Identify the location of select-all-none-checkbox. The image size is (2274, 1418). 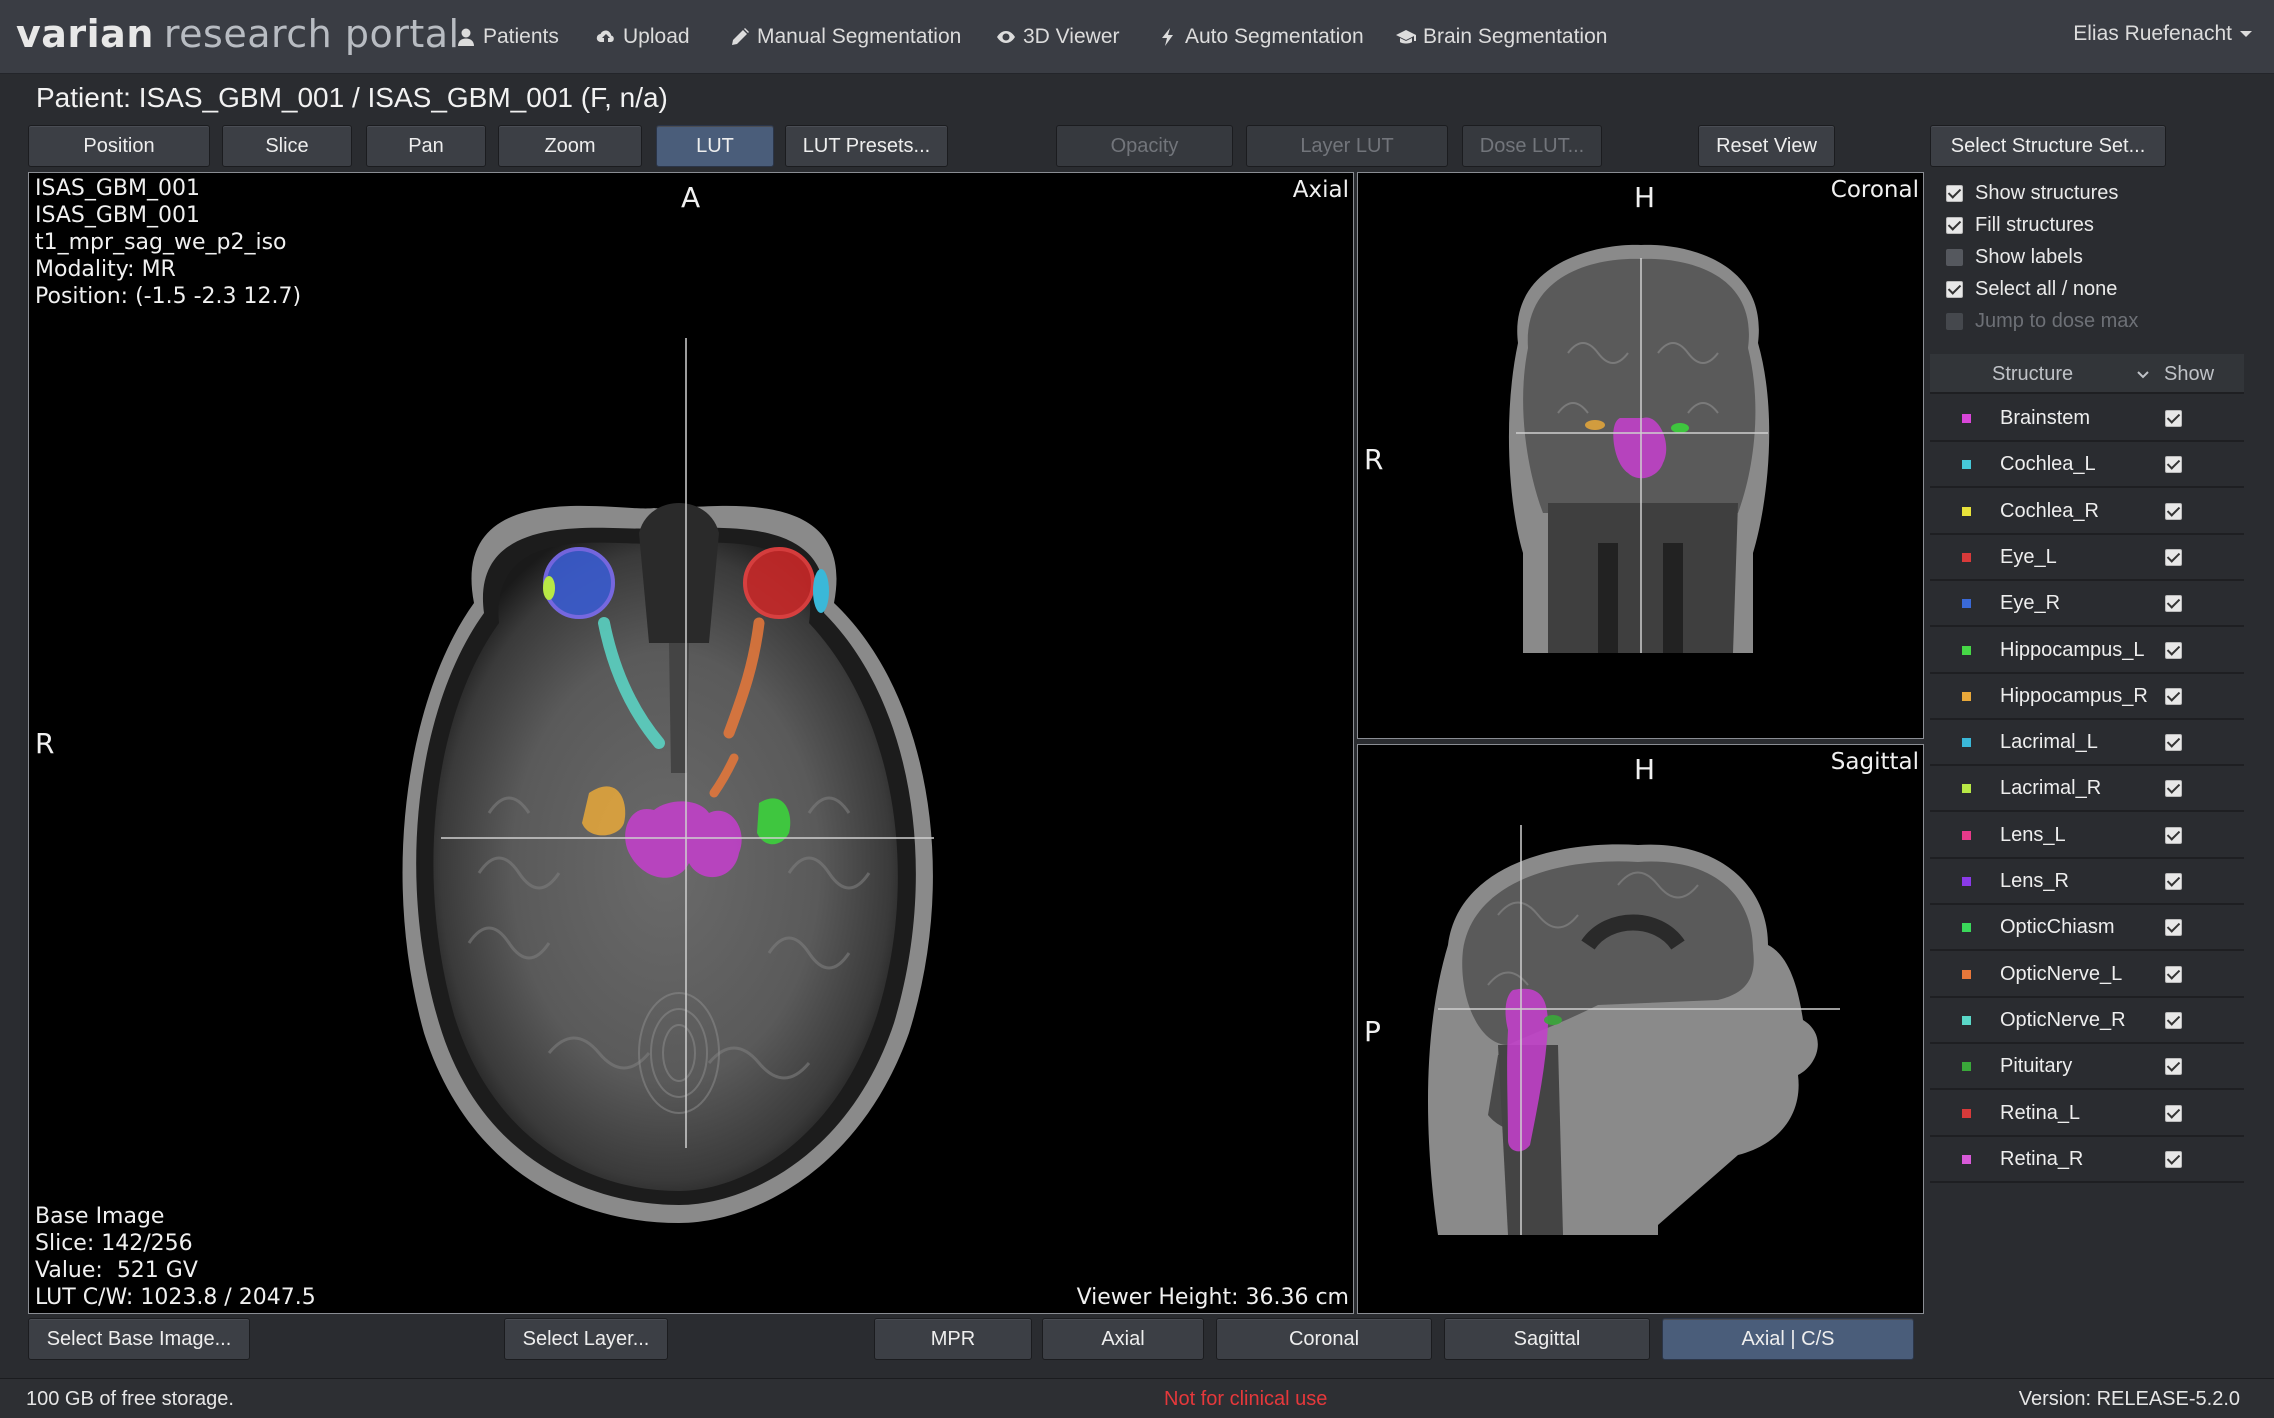
(1954, 289).